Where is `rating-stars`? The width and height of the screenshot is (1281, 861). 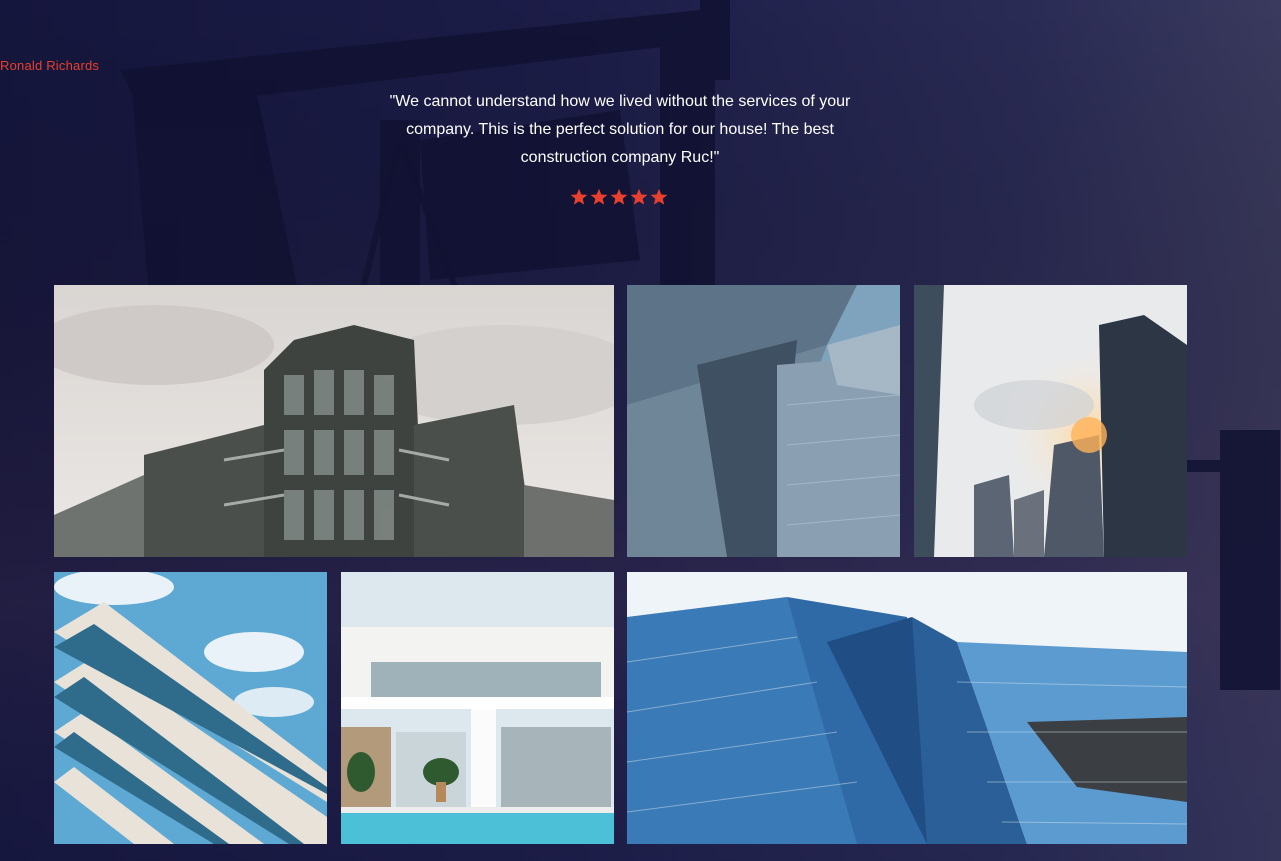
rating-stars is located at coordinates (619, 197).